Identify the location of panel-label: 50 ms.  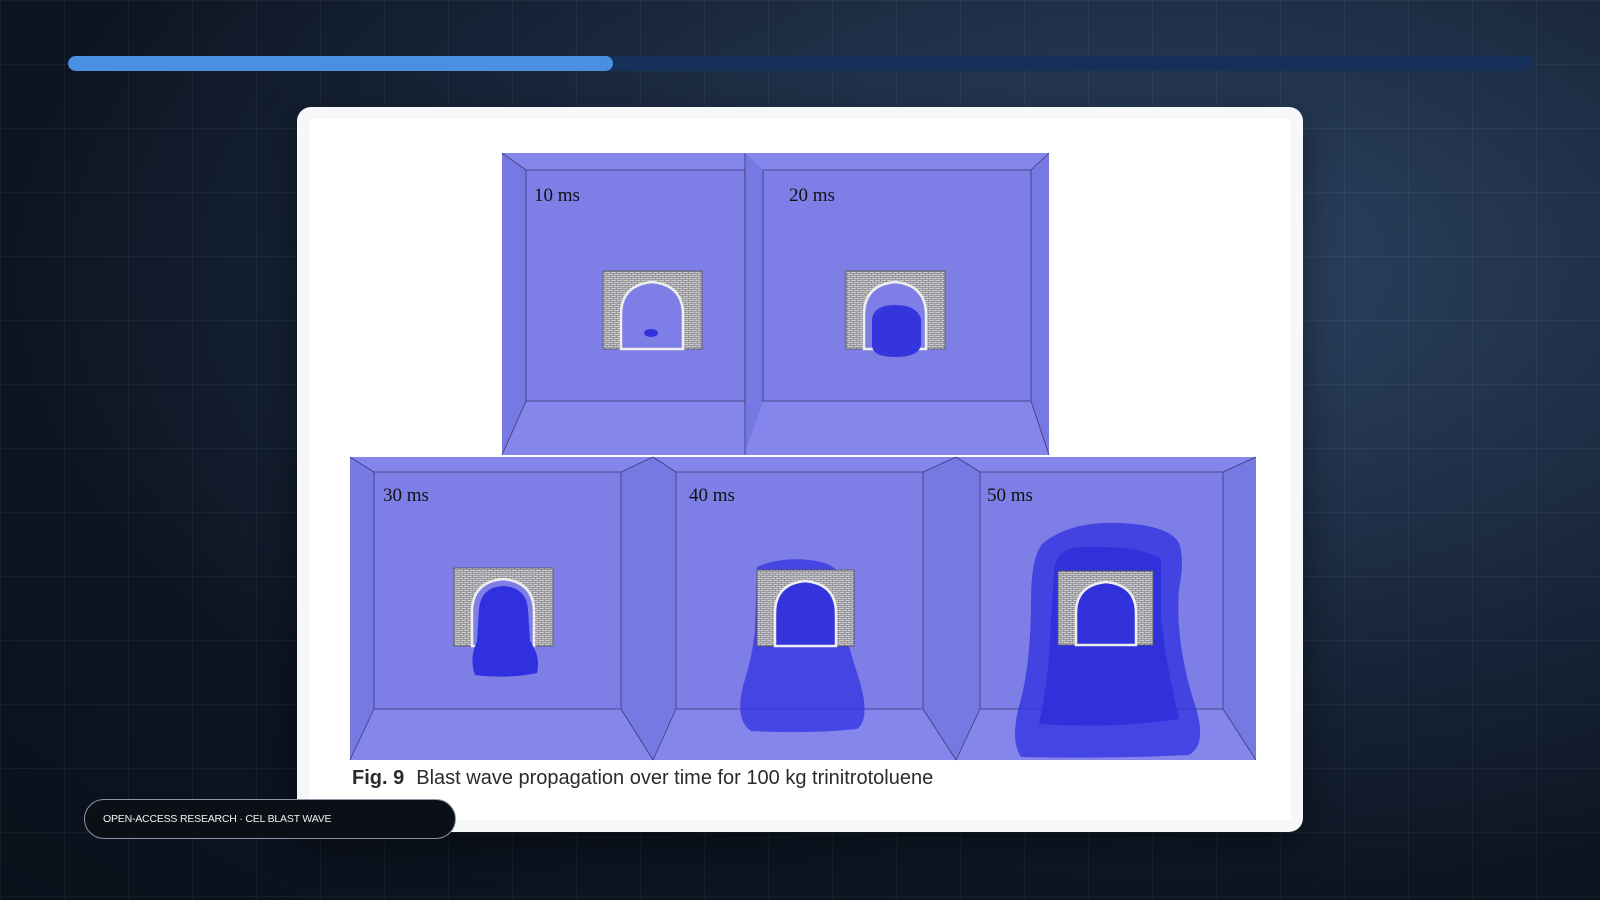
(1010, 495).